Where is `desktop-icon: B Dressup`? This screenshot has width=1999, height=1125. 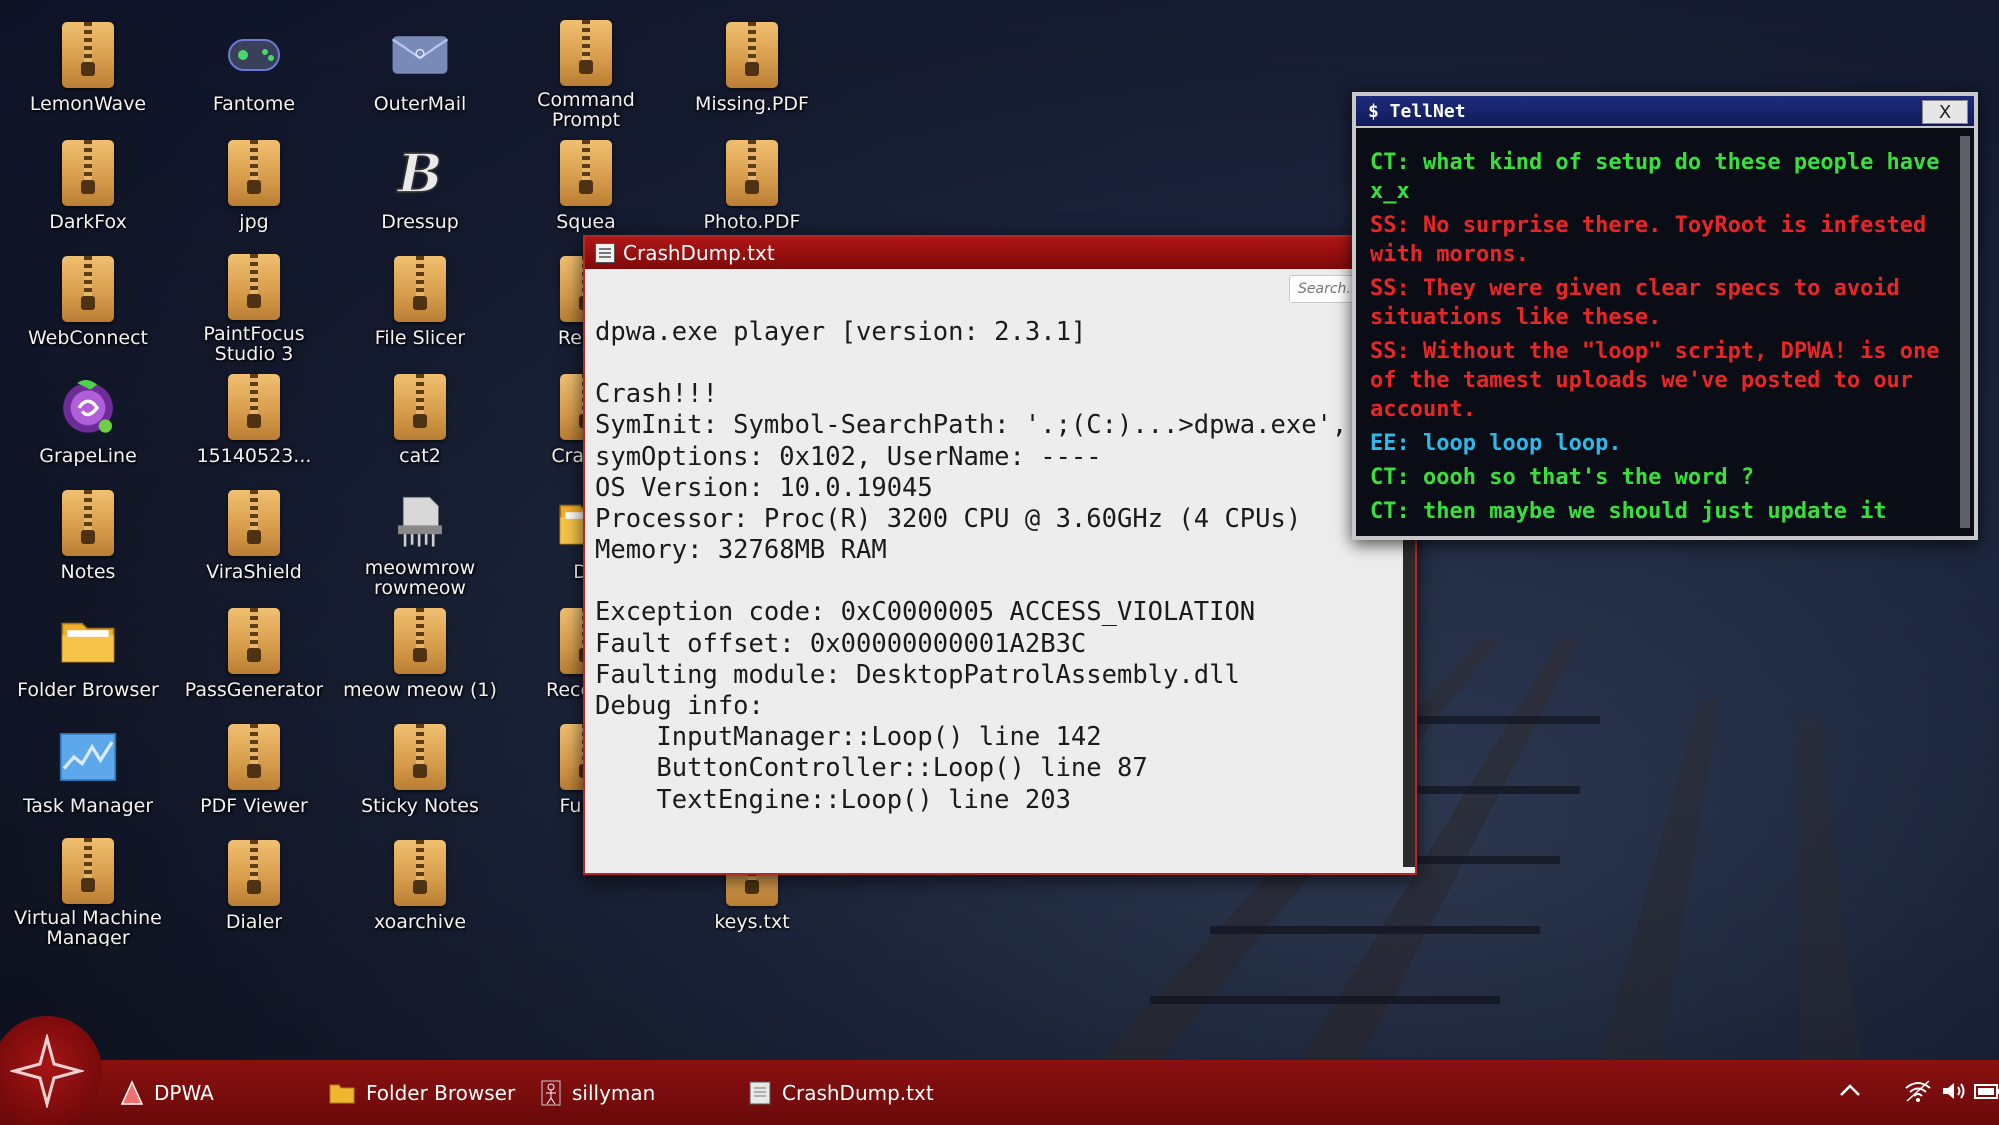 desktop-icon: B Dressup is located at coordinates (420, 192).